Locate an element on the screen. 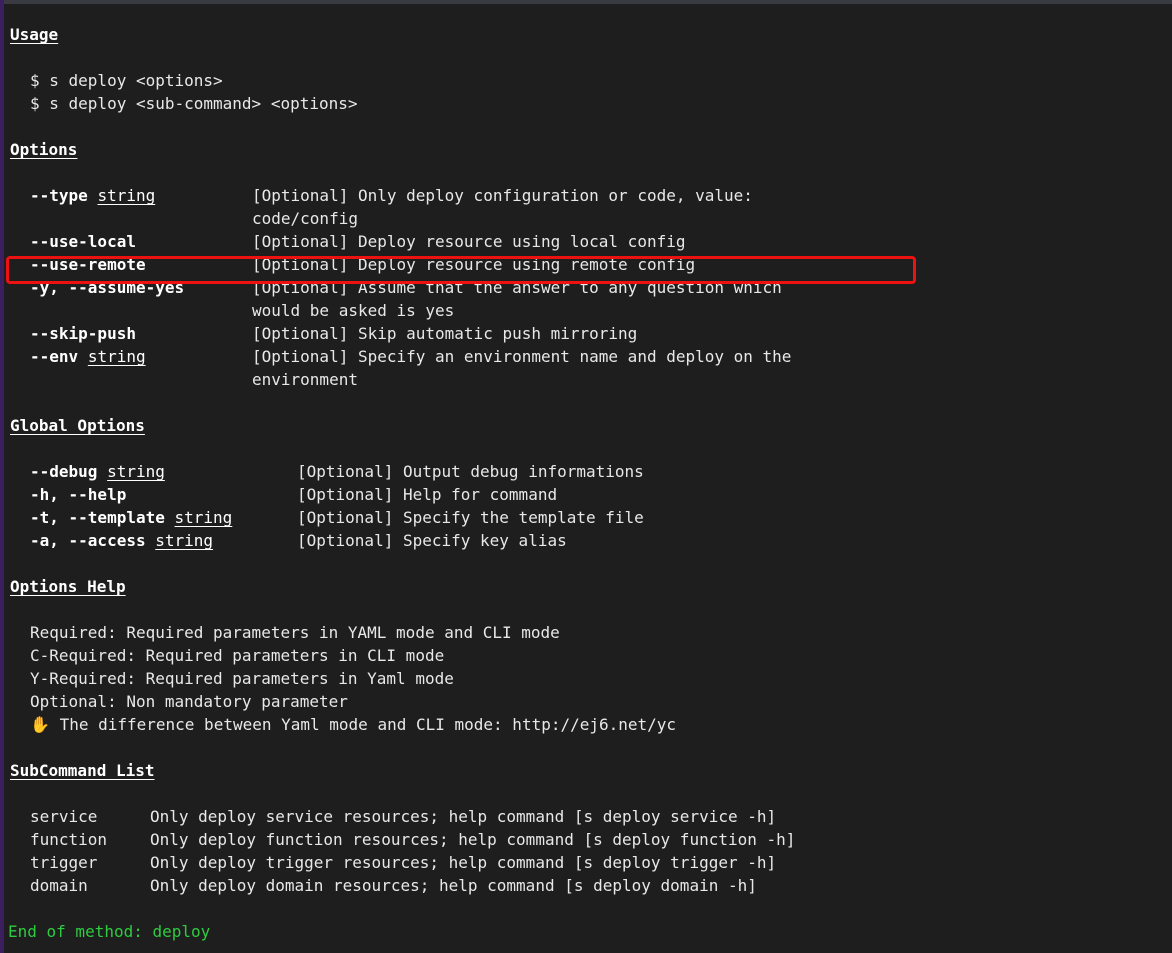 The width and height of the screenshot is (1172, 953). section-heading-options: Options is located at coordinates (44, 149).